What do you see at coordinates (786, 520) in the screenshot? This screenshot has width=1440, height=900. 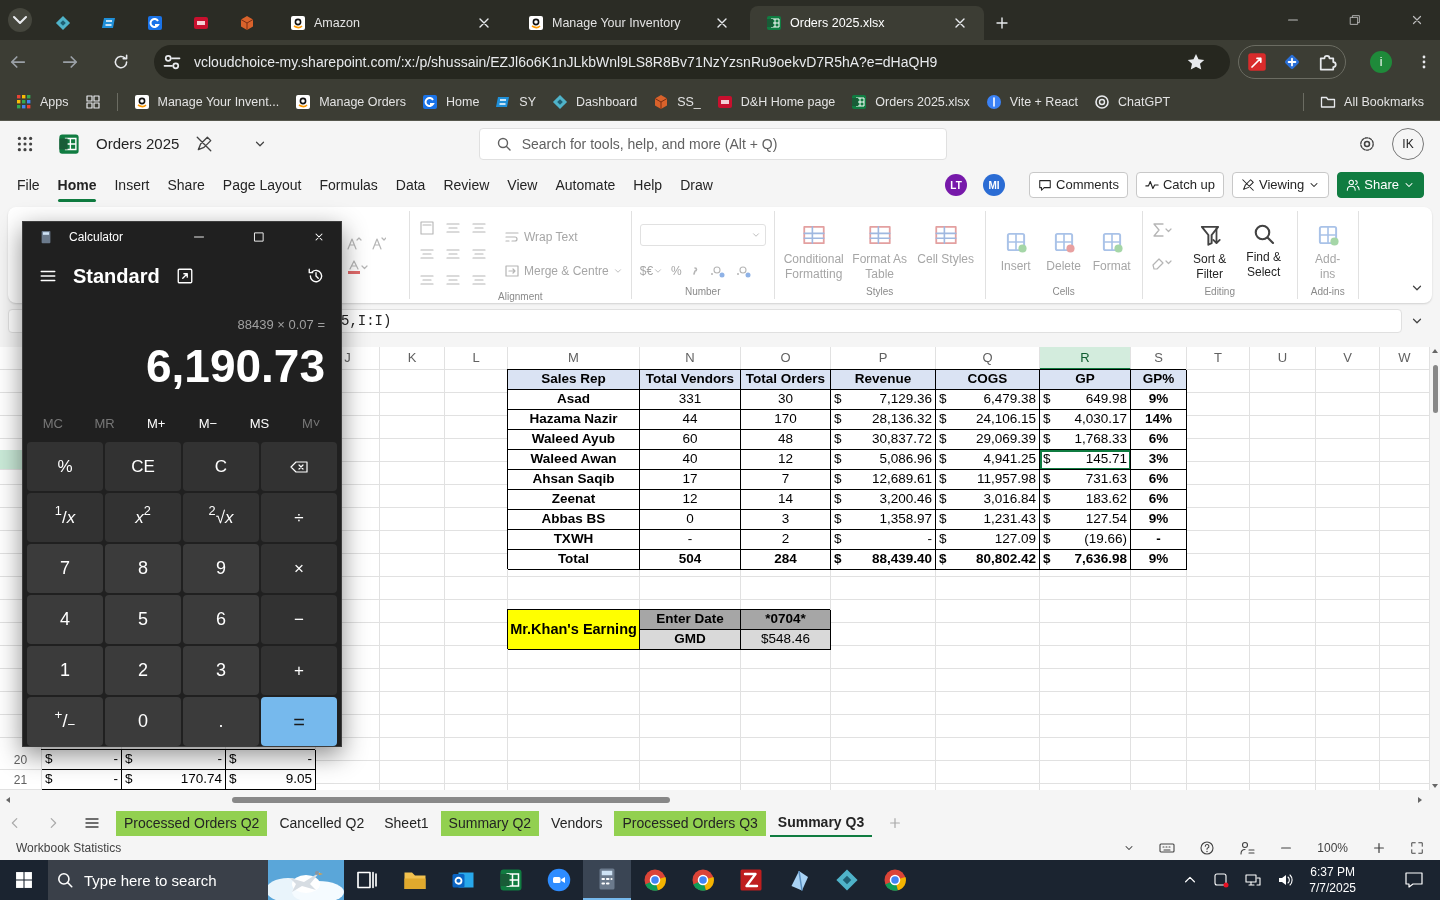 I see `table-cell: 3` at bounding box center [786, 520].